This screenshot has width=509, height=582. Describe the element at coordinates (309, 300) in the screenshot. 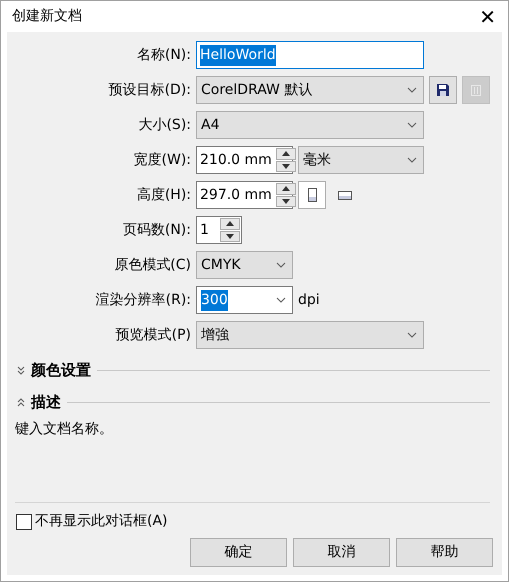

I see `unit-label: dpi` at that location.